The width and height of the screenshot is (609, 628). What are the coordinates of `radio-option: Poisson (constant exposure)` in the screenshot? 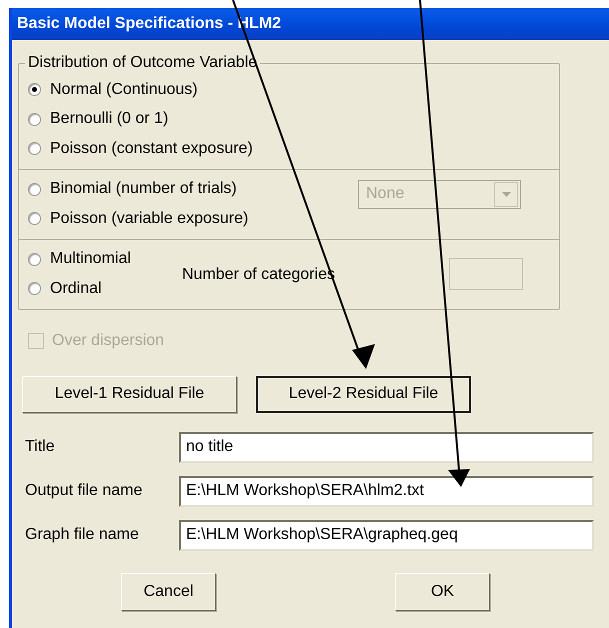 It's located at (140, 149).